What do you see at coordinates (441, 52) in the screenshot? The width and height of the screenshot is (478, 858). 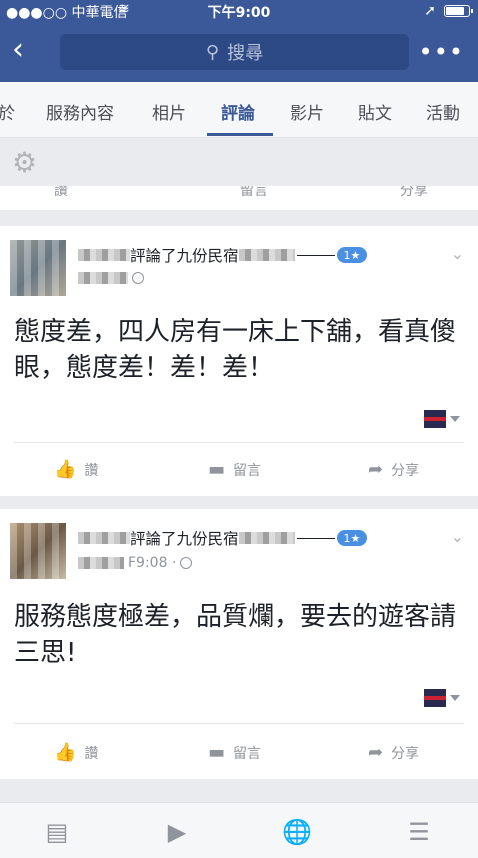 I see `more-options-icon: •••` at bounding box center [441, 52].